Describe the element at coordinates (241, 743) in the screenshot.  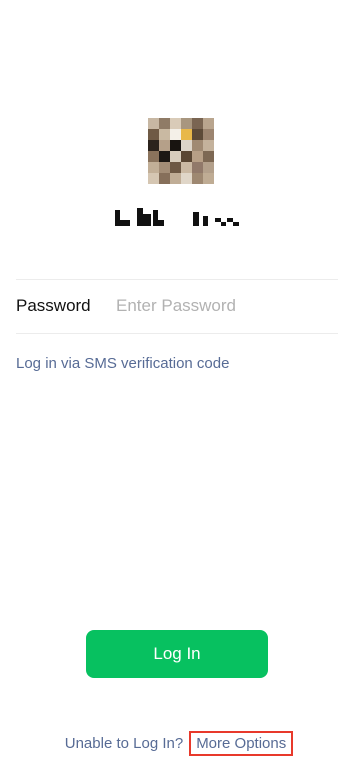
I see `more-options-link: More Options` at that location.